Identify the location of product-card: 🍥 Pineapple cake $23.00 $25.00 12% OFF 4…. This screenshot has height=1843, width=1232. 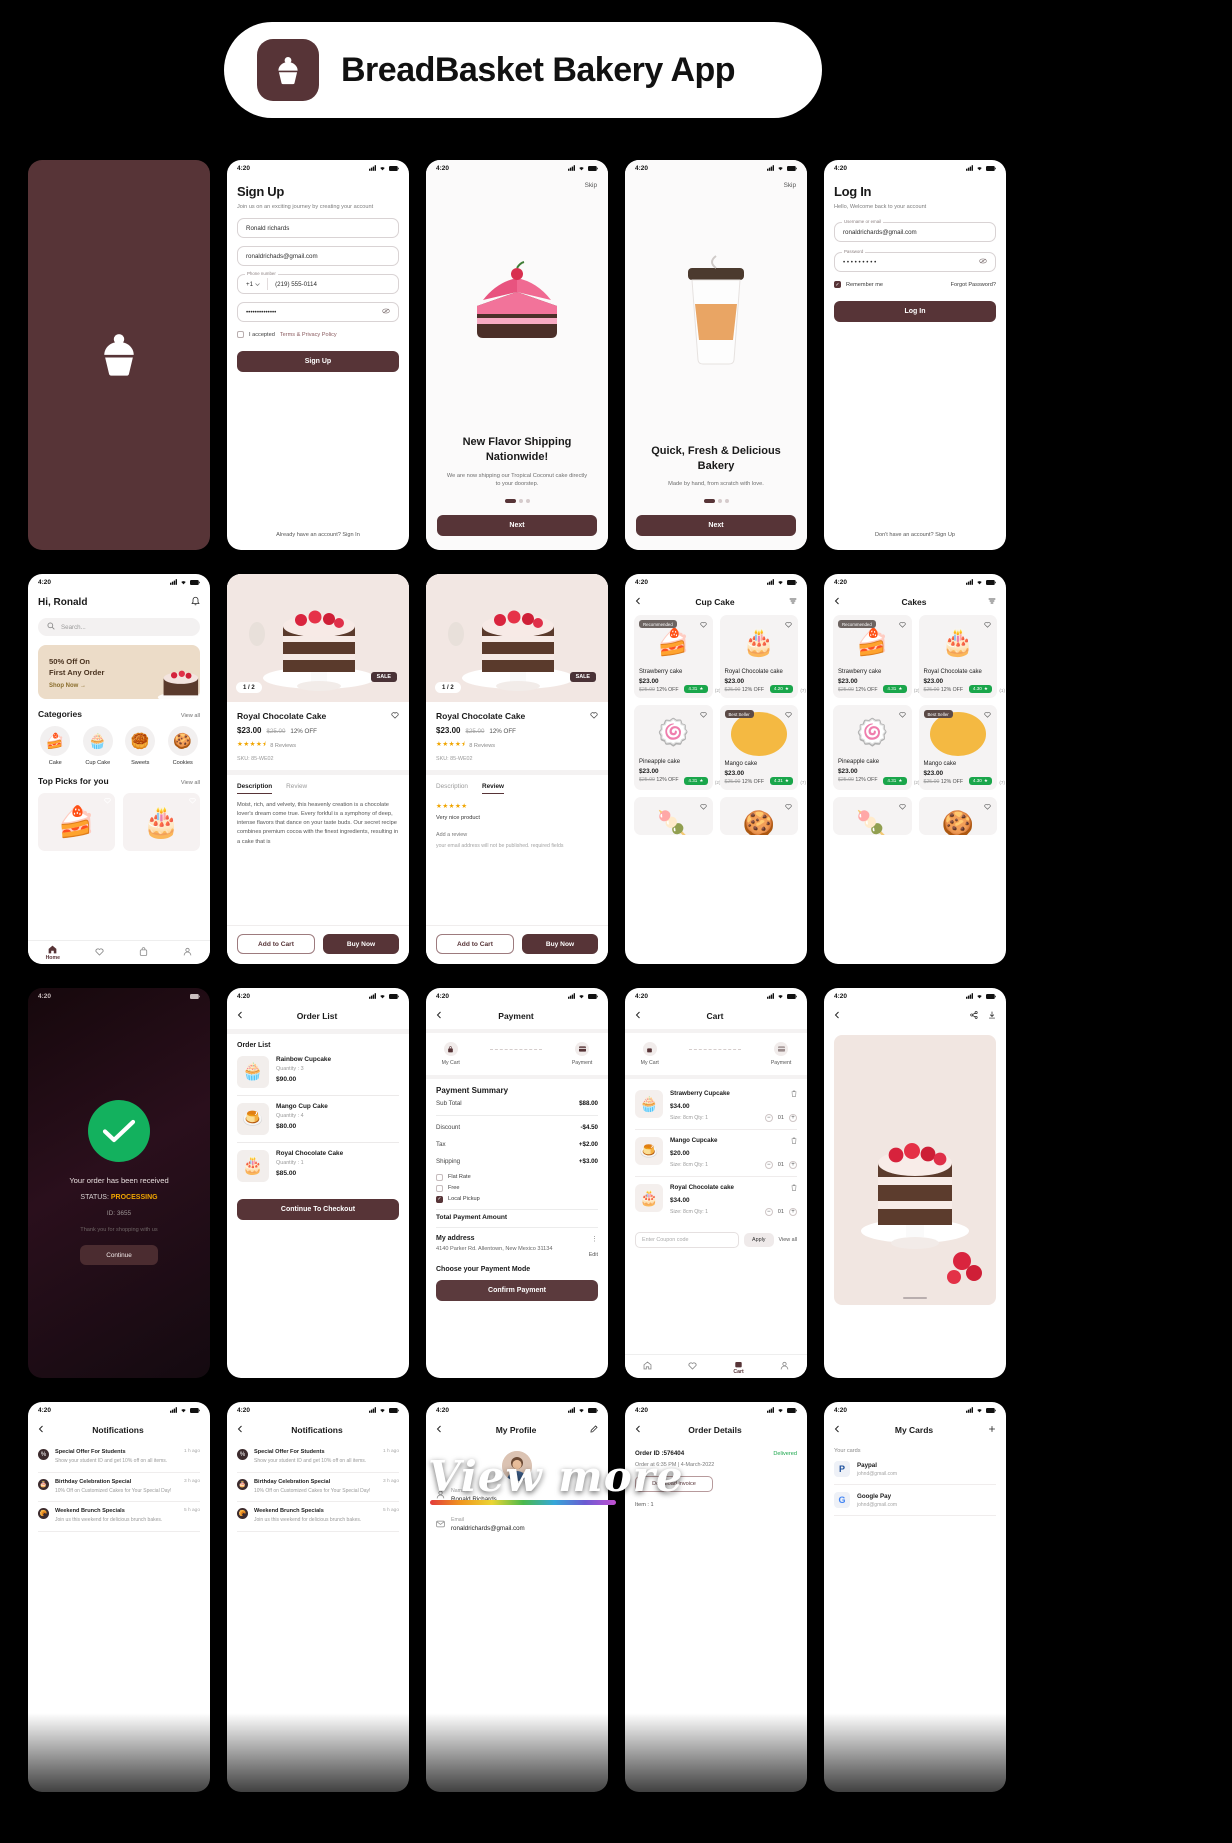
(677, 747).